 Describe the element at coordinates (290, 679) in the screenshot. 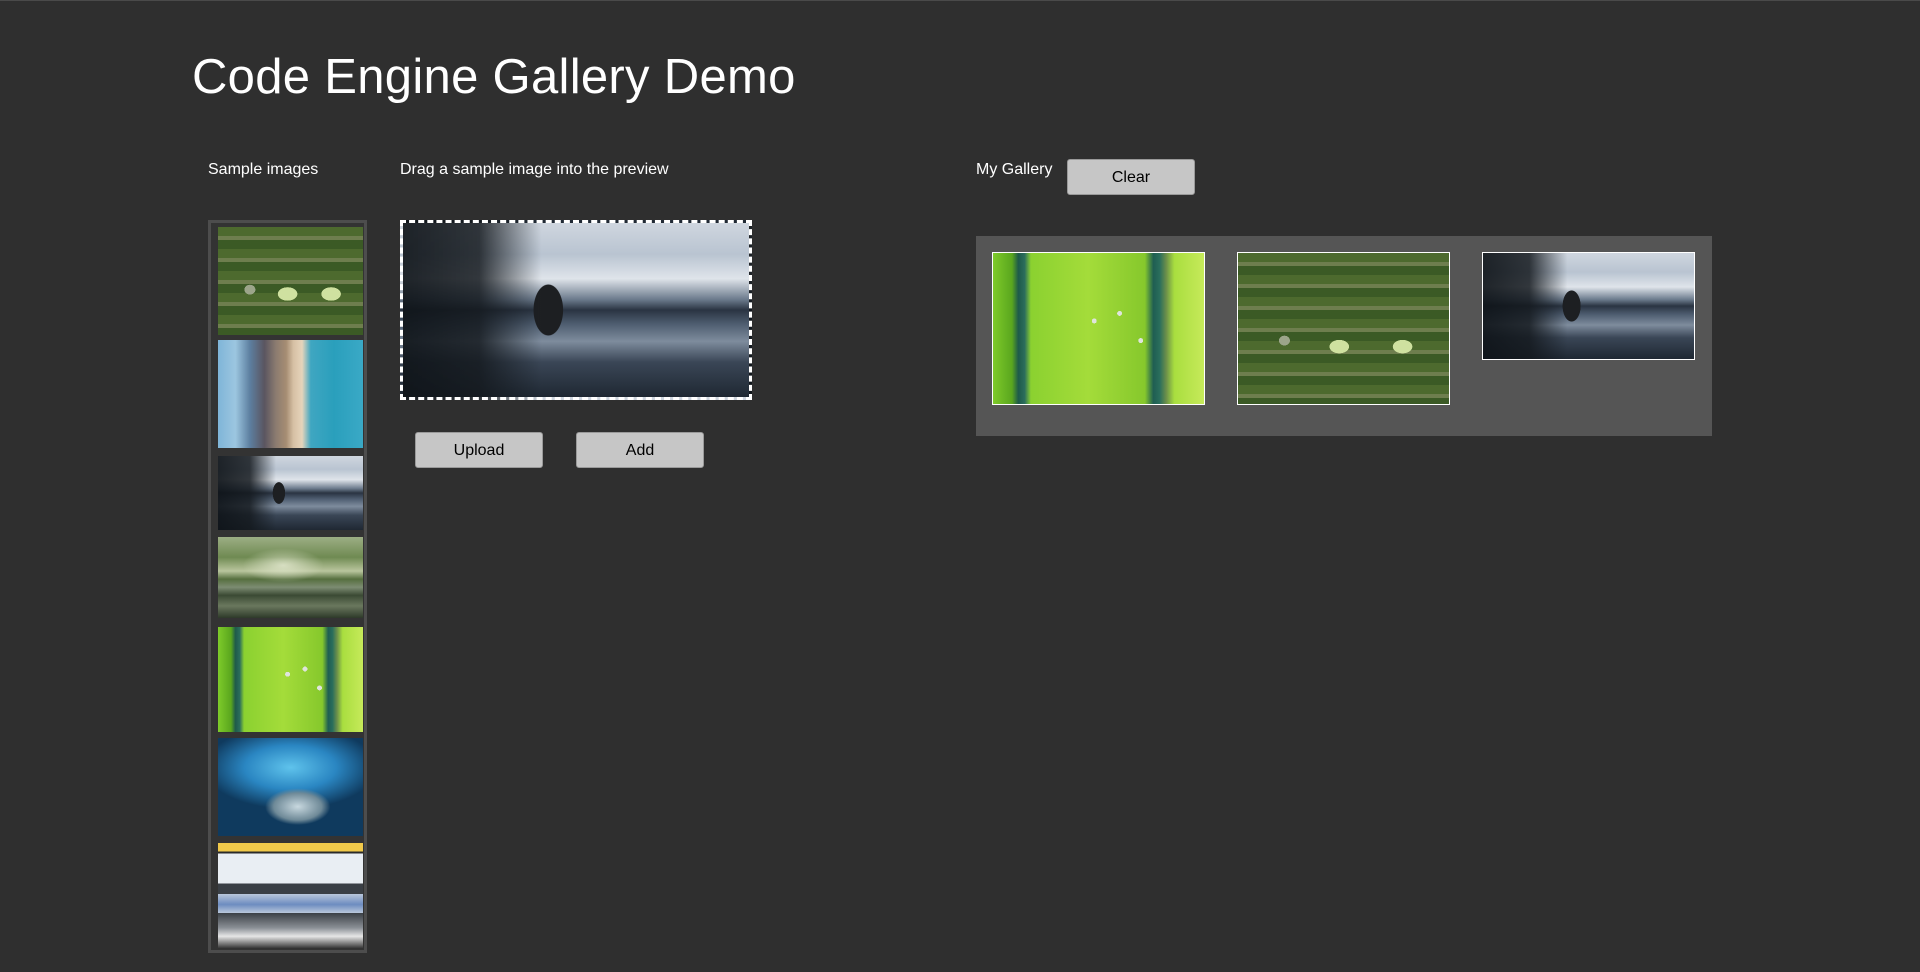

I see `sample-image-green-crops` at that location.